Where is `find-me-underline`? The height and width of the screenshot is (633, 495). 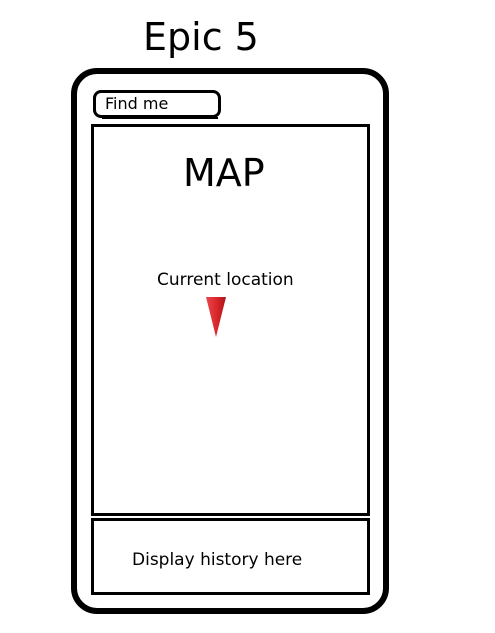
find-me-underline is located at coordinates (160, 118).